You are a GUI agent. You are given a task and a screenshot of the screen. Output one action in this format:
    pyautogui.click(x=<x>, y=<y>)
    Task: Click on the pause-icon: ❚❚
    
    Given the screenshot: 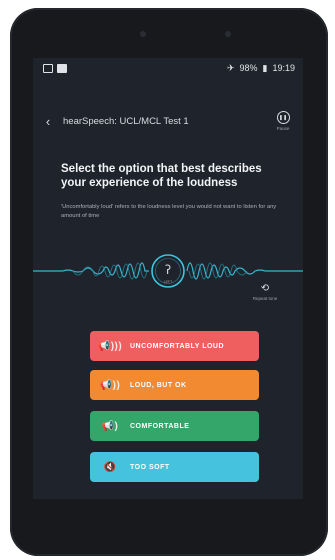 What is the action you would take?
    pyautogui.click(x=283, y=117)
    